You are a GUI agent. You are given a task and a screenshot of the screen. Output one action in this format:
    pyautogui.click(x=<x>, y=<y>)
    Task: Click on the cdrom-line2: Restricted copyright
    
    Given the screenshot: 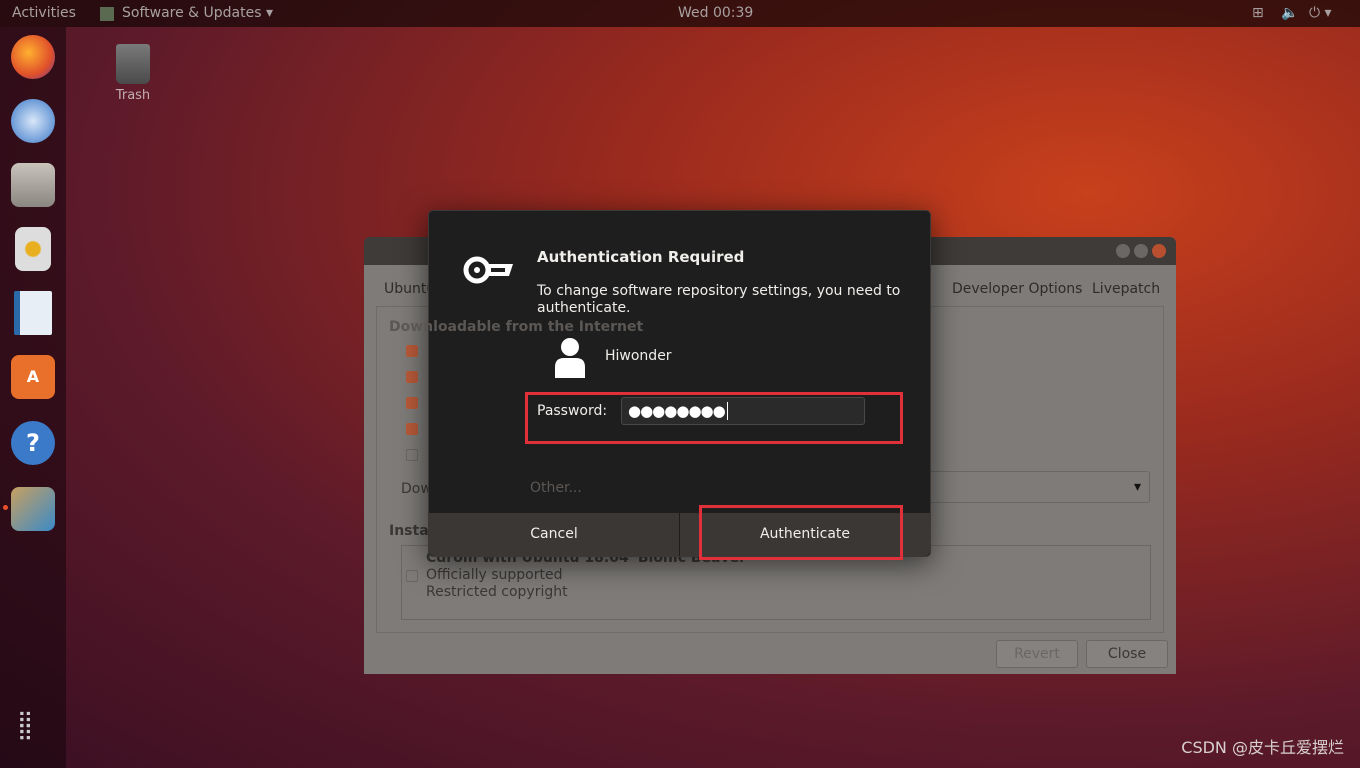 What is the action you would take?
    pyautogui.click(x=497, y=592)
    